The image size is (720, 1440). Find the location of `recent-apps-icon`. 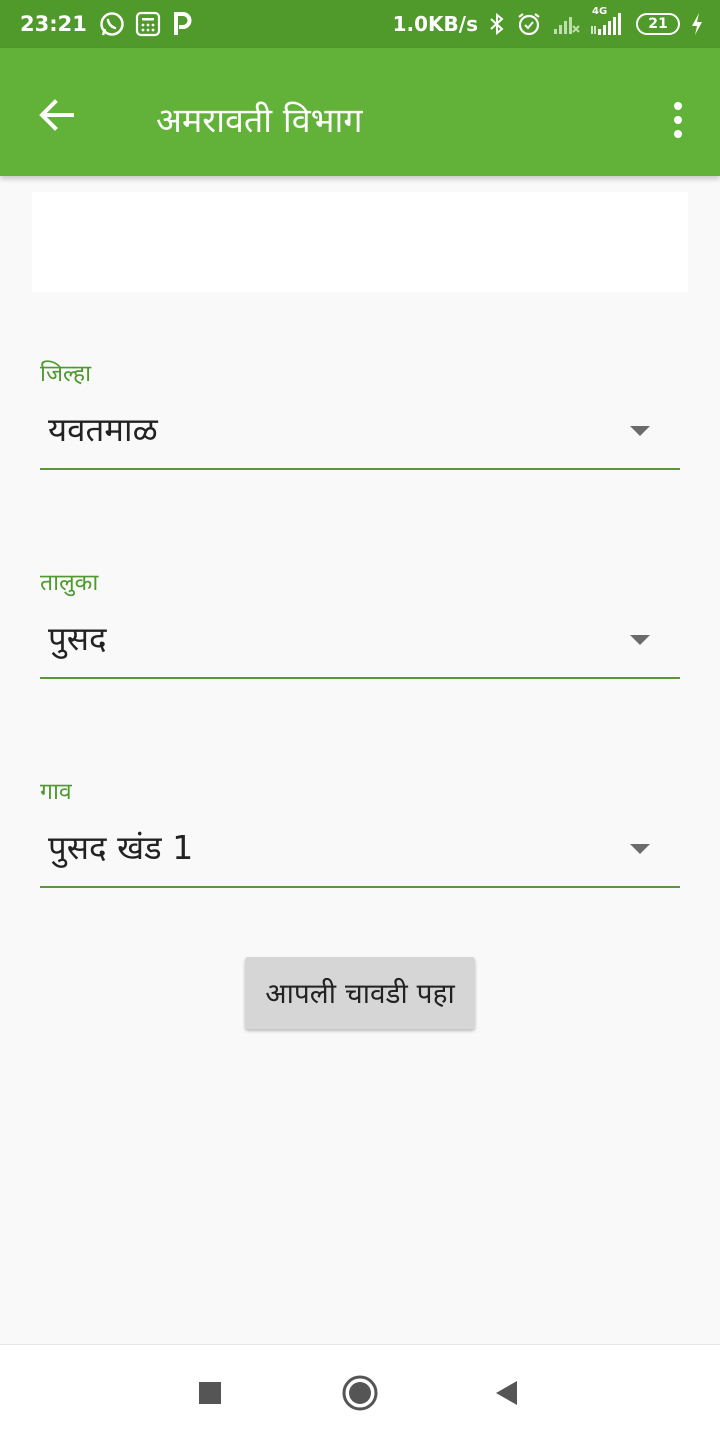

recent-apps-icon is located at coordinates (210, 1393).